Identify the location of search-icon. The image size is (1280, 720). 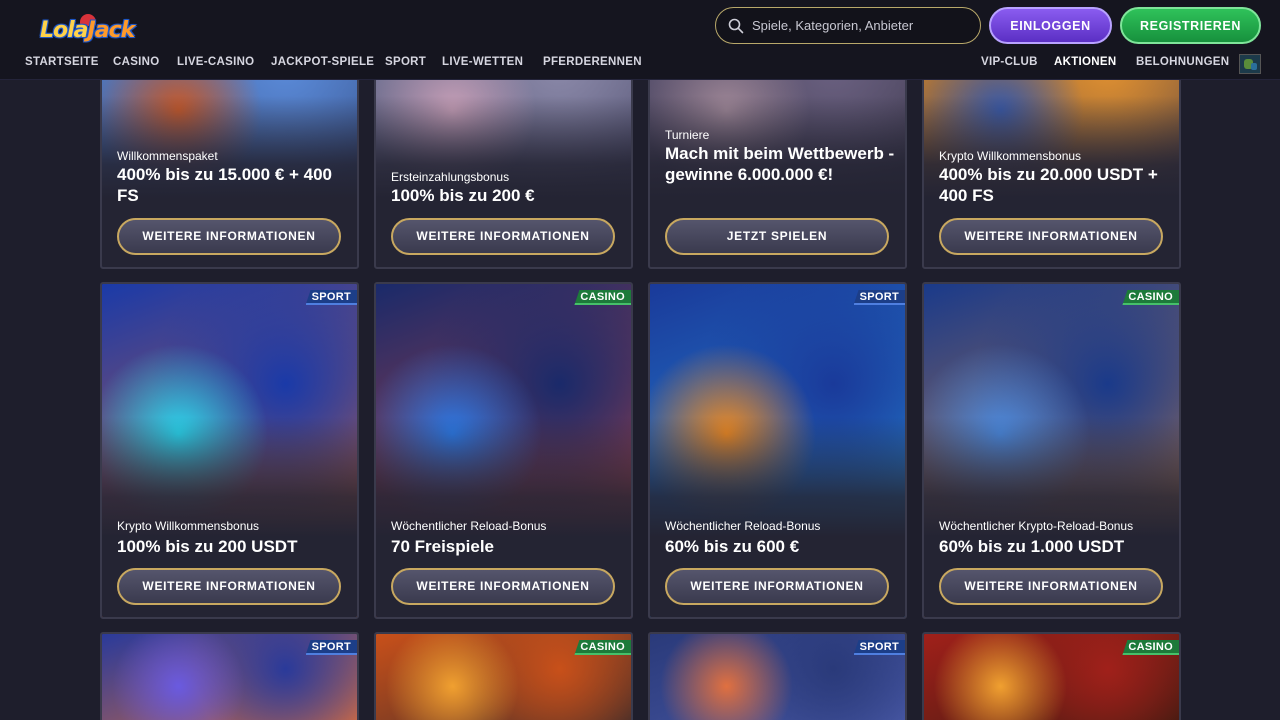
(736, 25).